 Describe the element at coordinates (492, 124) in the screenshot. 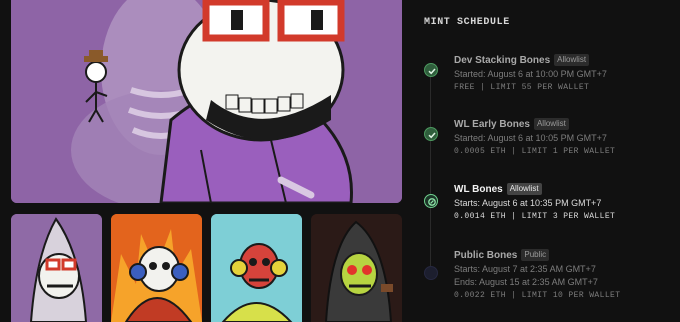

I see `phase-name: WL Early Bones` at that location.